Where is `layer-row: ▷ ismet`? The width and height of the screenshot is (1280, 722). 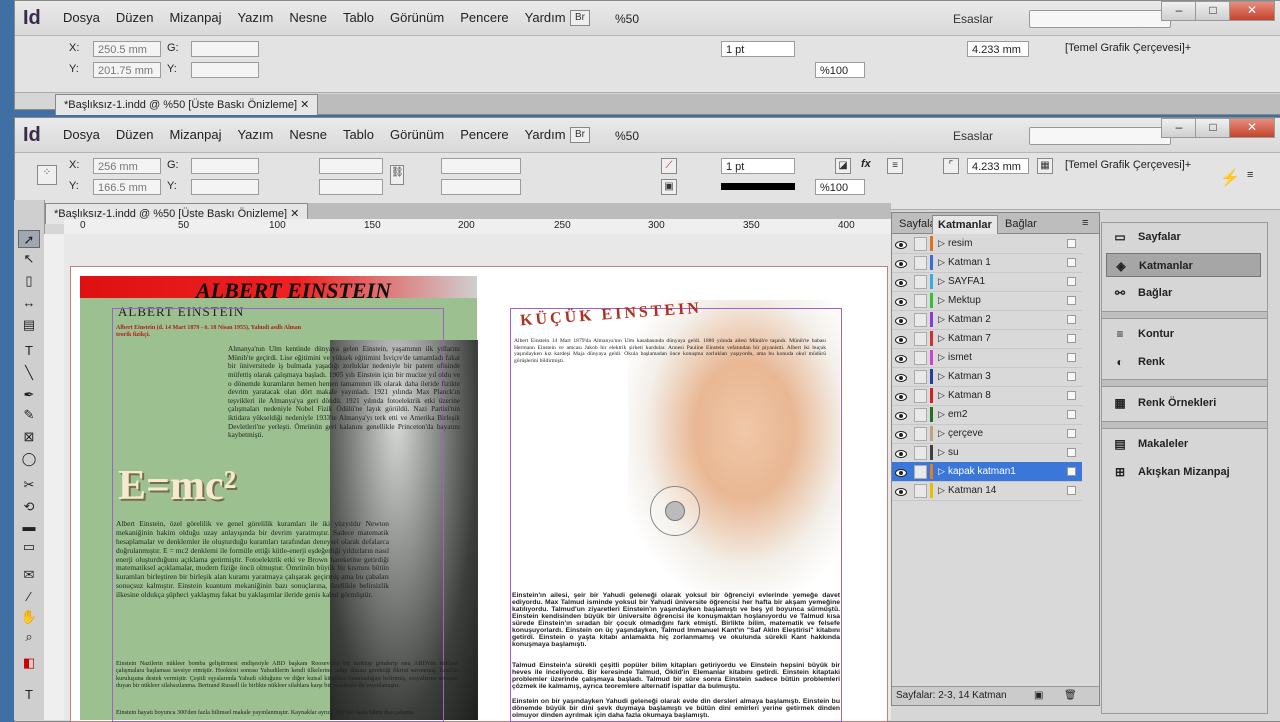 layer-row: ▷ ismet is located at coordinates (987, 358).